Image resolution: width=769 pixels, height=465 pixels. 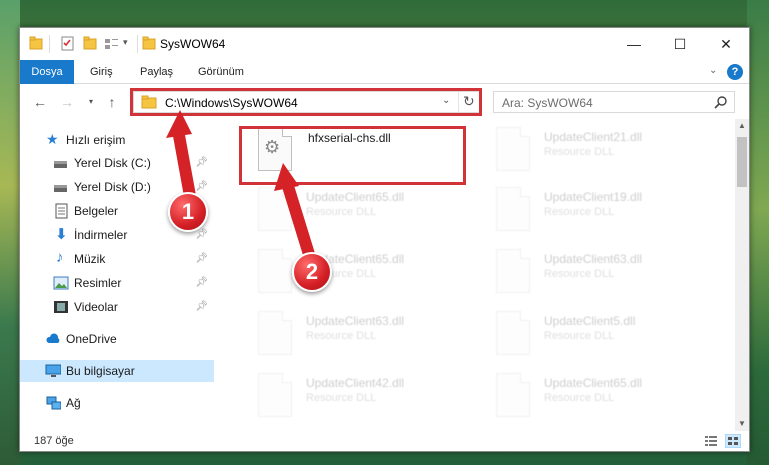 What do you see at coordinates (188, 212) in the screenshot?
I see `step-1-badge: 1` at bounding box center [188, 212].